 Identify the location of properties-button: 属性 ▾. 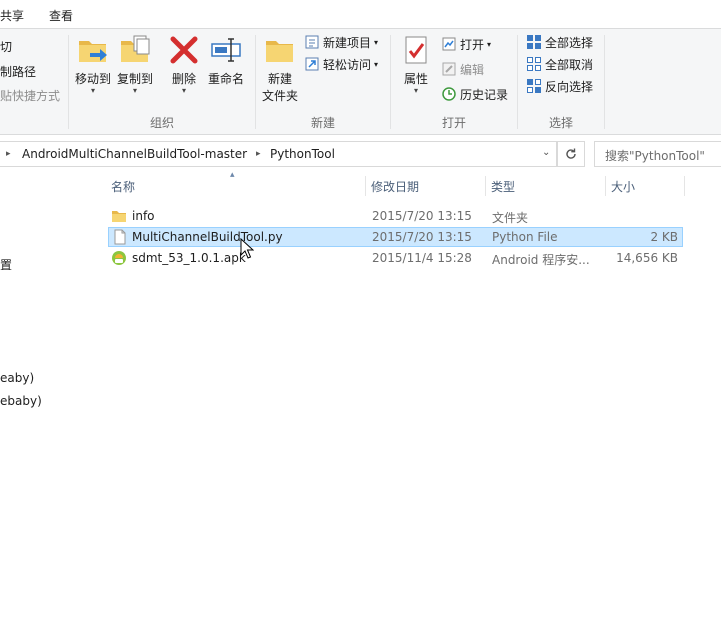
(416, 64).